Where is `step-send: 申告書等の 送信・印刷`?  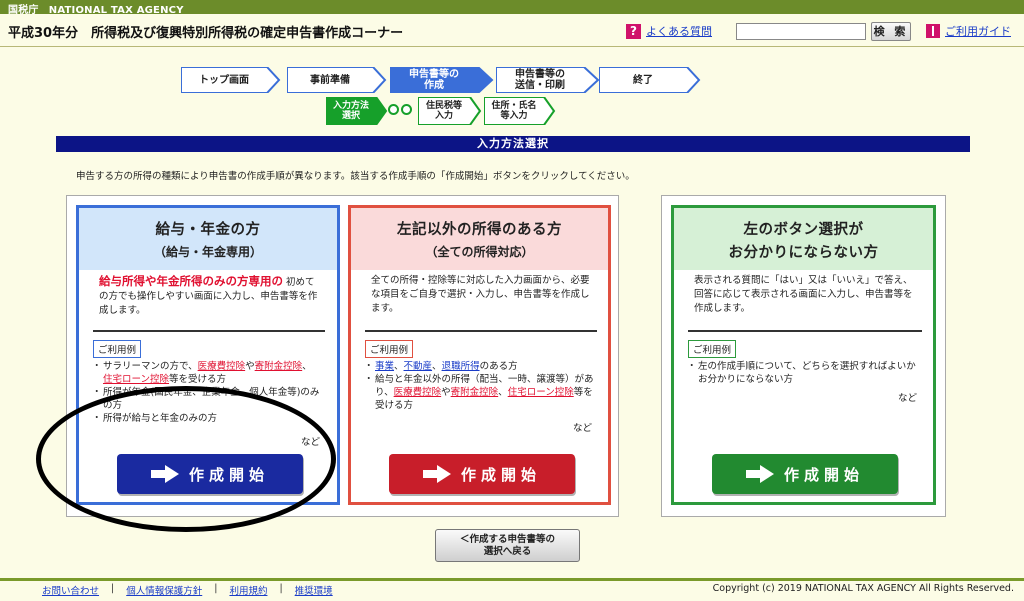
step-send: 申告書等の 送信・印刷 is located at coordinates (548, 80).